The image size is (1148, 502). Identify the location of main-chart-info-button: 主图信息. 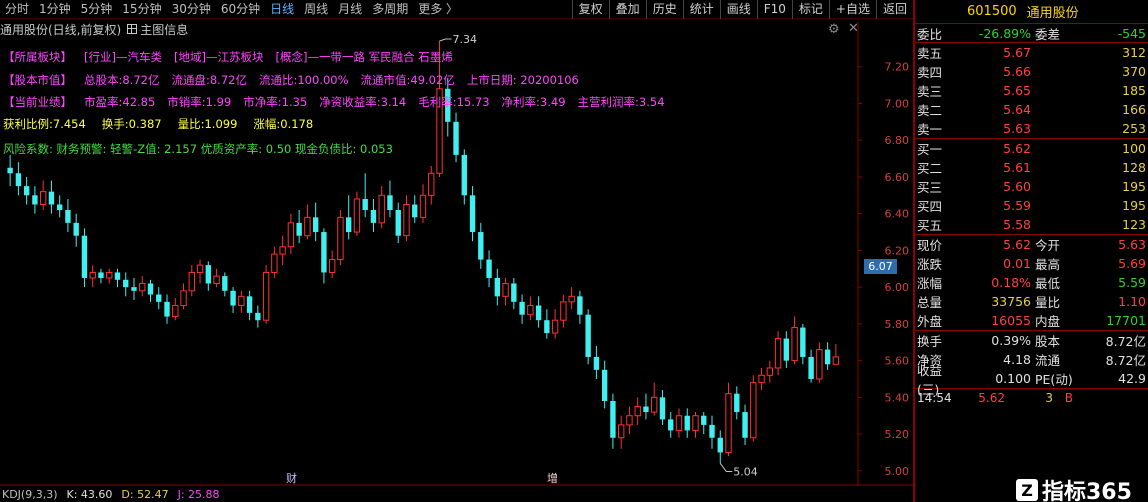
(157, 29).